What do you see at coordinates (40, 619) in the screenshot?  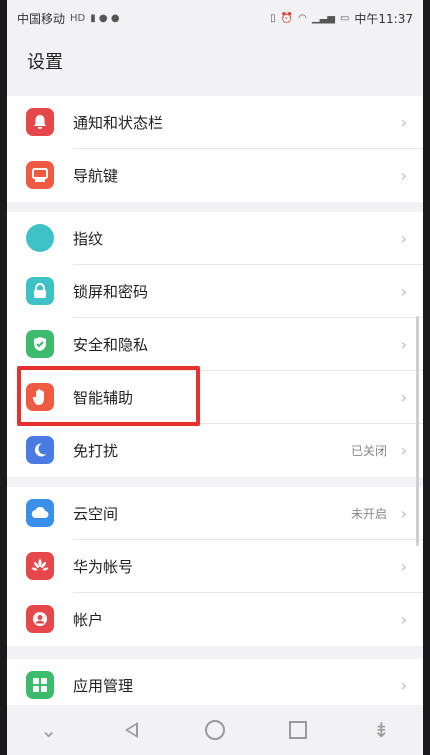 I see `account-icon` at bounding box center [40, 619].